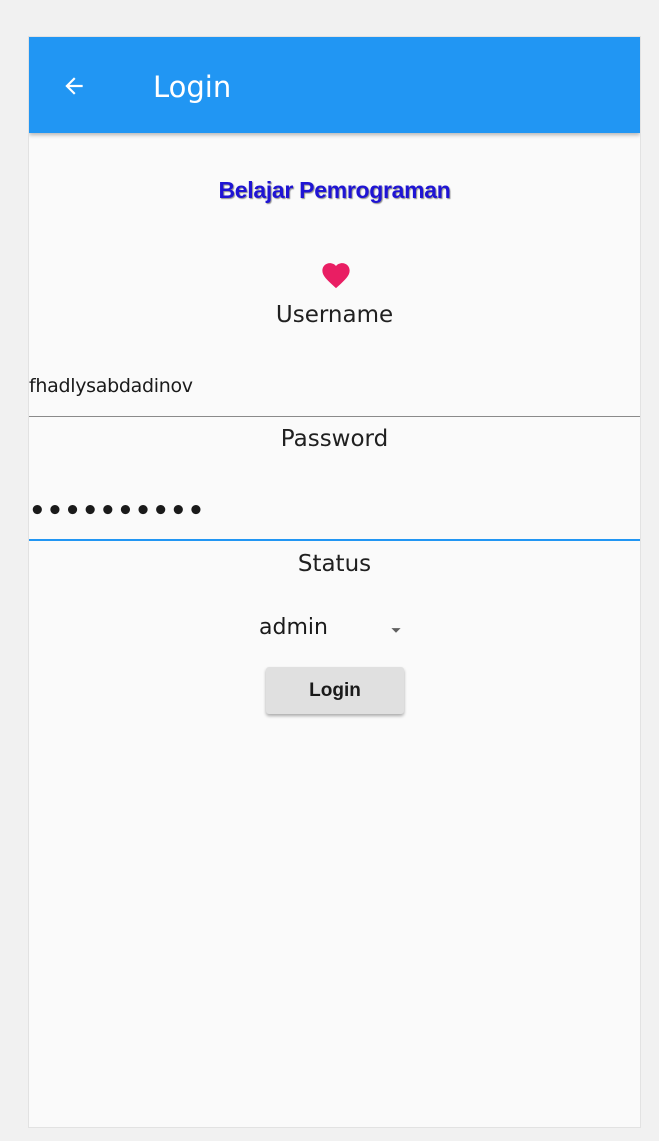 Image resolution: width=659 pixels, height=1141 pixels. I want to click on status-label: Status, so click(334, 564).